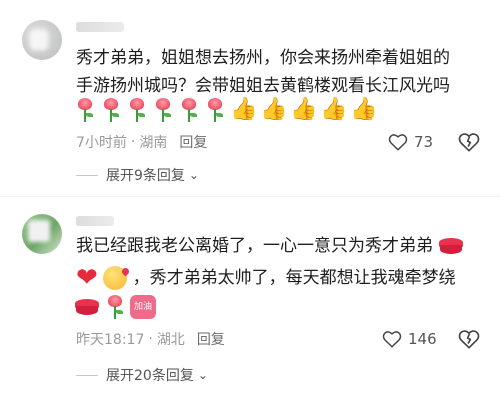 The height and width of the screenshot is (400, 500). I want to click on comment-text-line: 我已经跟我老公离婚了，一心一意只为秀才弟弟, so click(282, 246).